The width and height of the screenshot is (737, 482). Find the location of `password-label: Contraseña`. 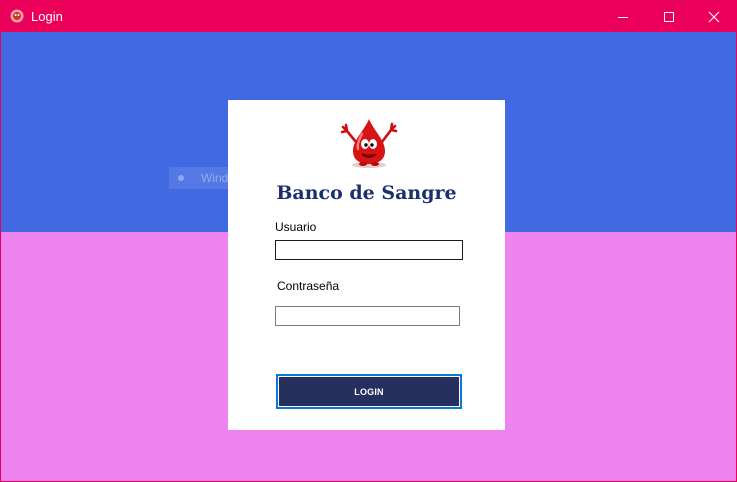

password-label: Contraseña is located at coordinates (308, 286).